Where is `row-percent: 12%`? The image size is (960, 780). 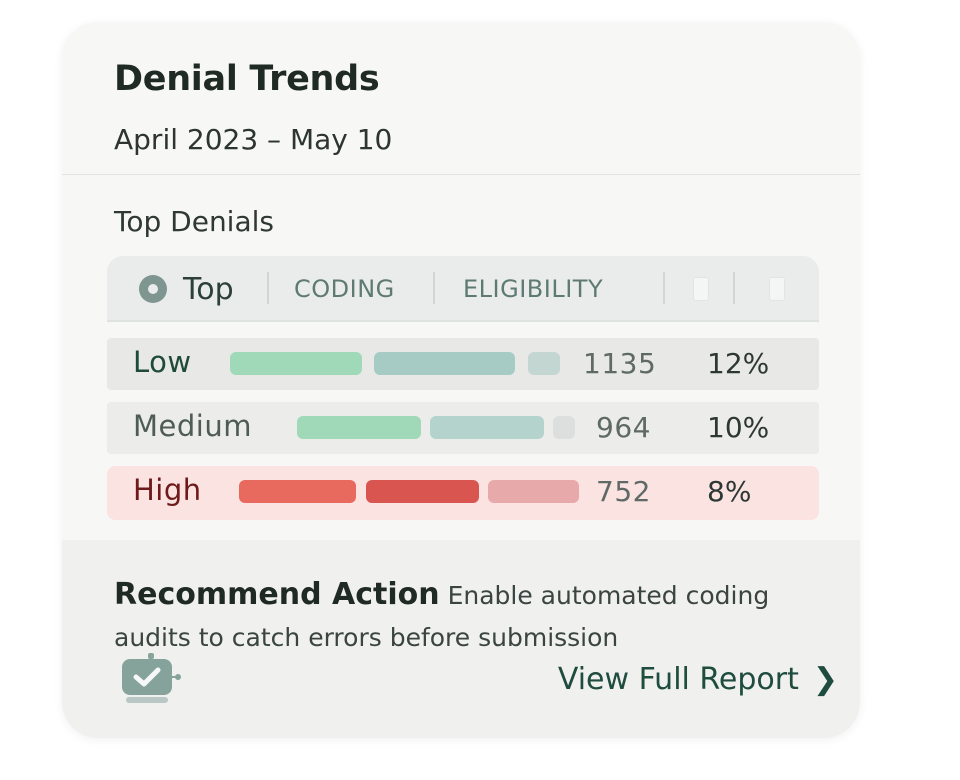 row-percent: 12% is located at coordinates (738, 363).